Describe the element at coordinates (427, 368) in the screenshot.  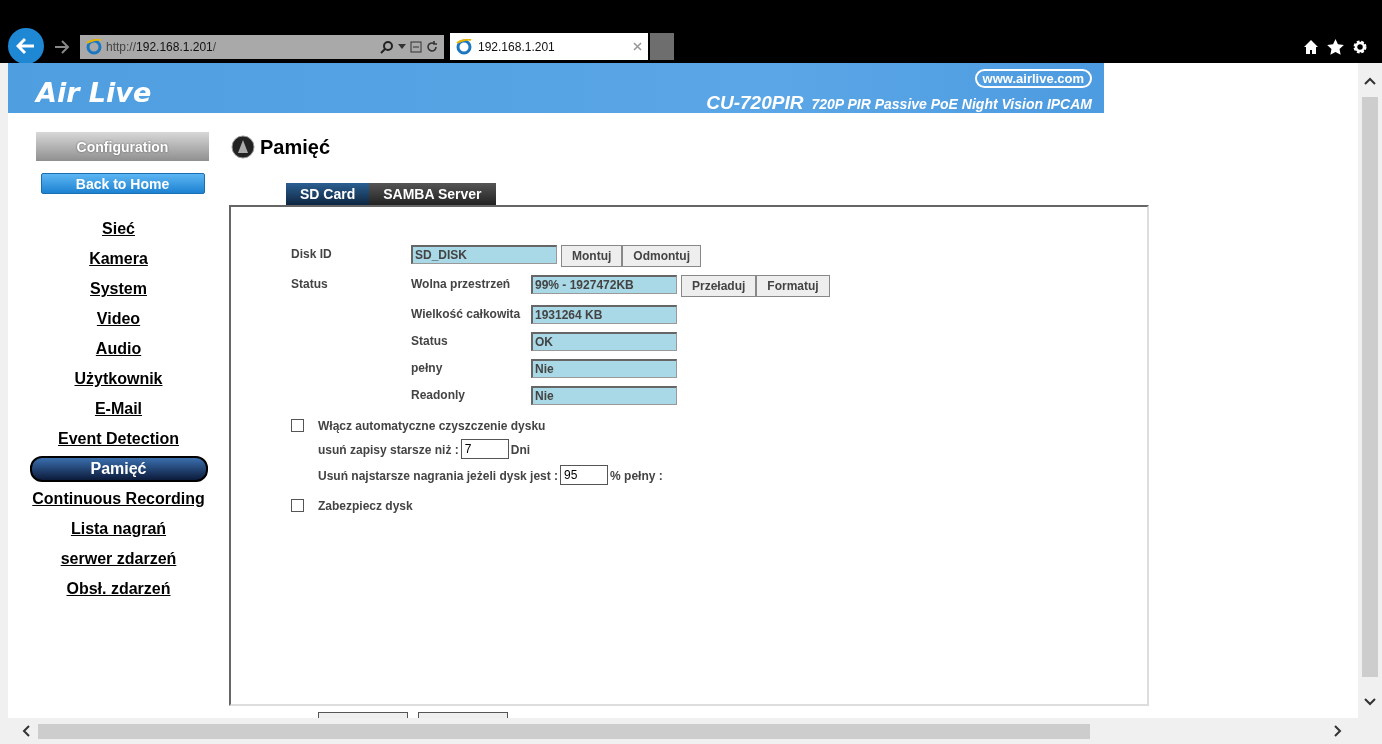
I see `field-label: pełny` at that location.